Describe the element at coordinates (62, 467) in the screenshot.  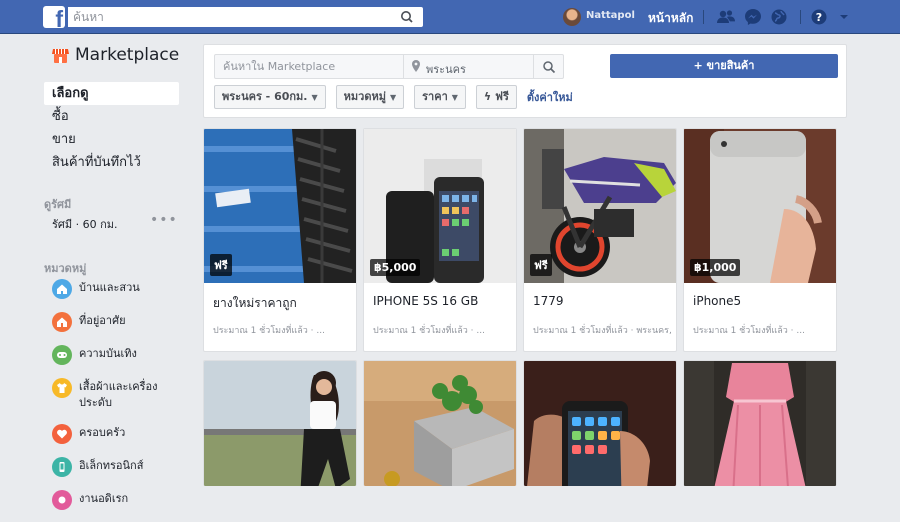
I see `electronics-icon` at that location.